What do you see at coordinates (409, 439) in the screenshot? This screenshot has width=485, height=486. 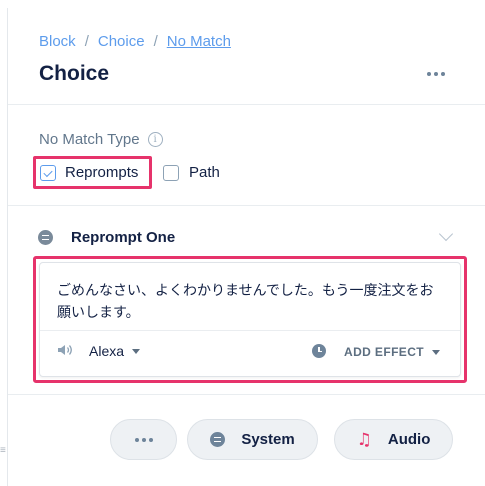 I see `audio-label: Audio` at bounding box center [409, 439].